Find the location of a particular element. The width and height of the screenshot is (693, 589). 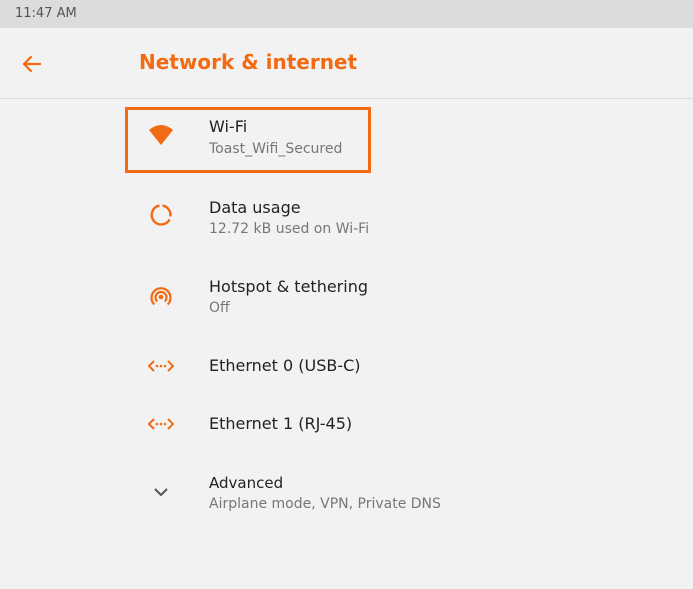

app-bar: Network & internet is located at coordinates (346, 63).